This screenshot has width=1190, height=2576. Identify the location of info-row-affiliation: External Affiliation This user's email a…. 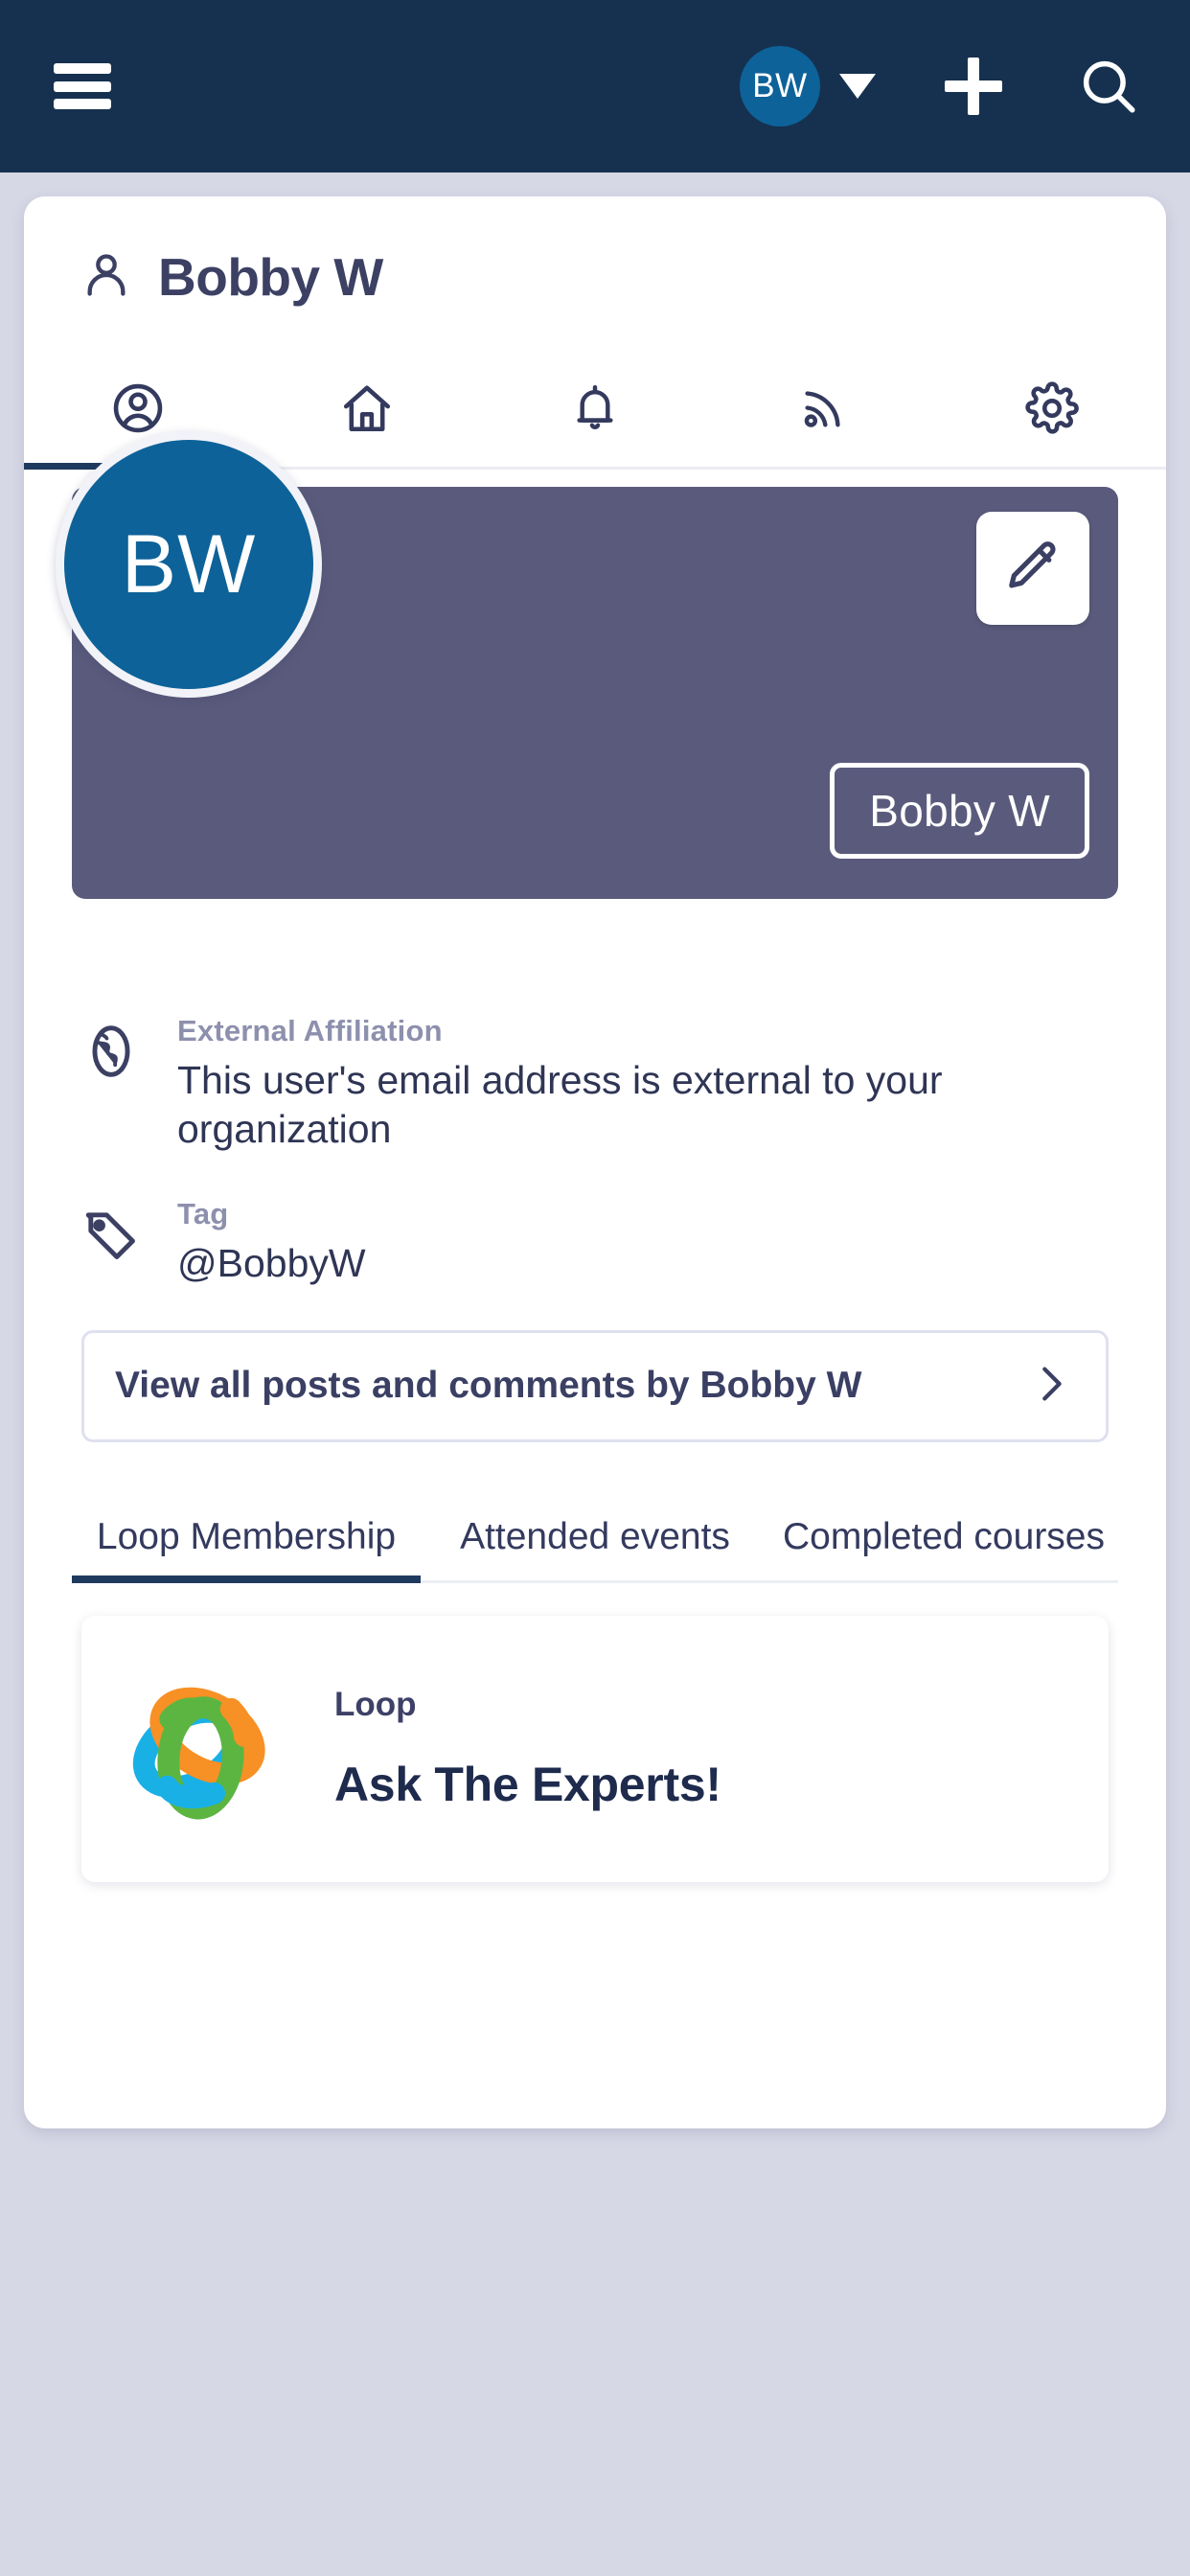
(595, 1084).